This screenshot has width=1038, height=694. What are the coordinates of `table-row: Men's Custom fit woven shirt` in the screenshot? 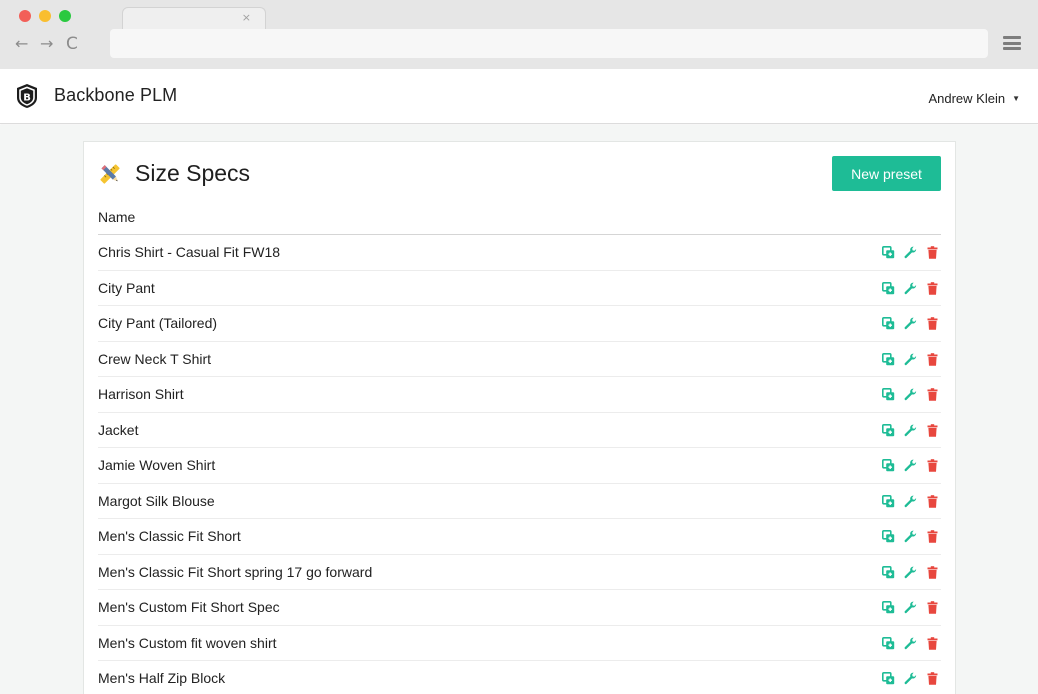 It's located at (519, 643).